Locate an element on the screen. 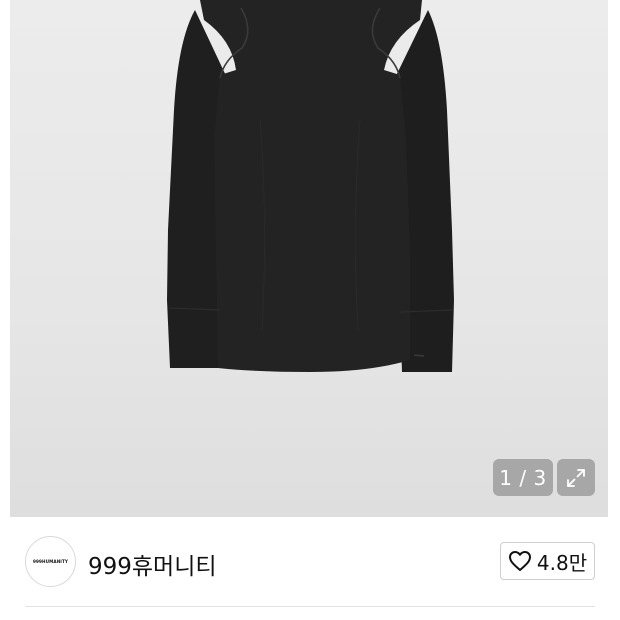  like-button: 4.8만 is located at coordinates (547, 561).